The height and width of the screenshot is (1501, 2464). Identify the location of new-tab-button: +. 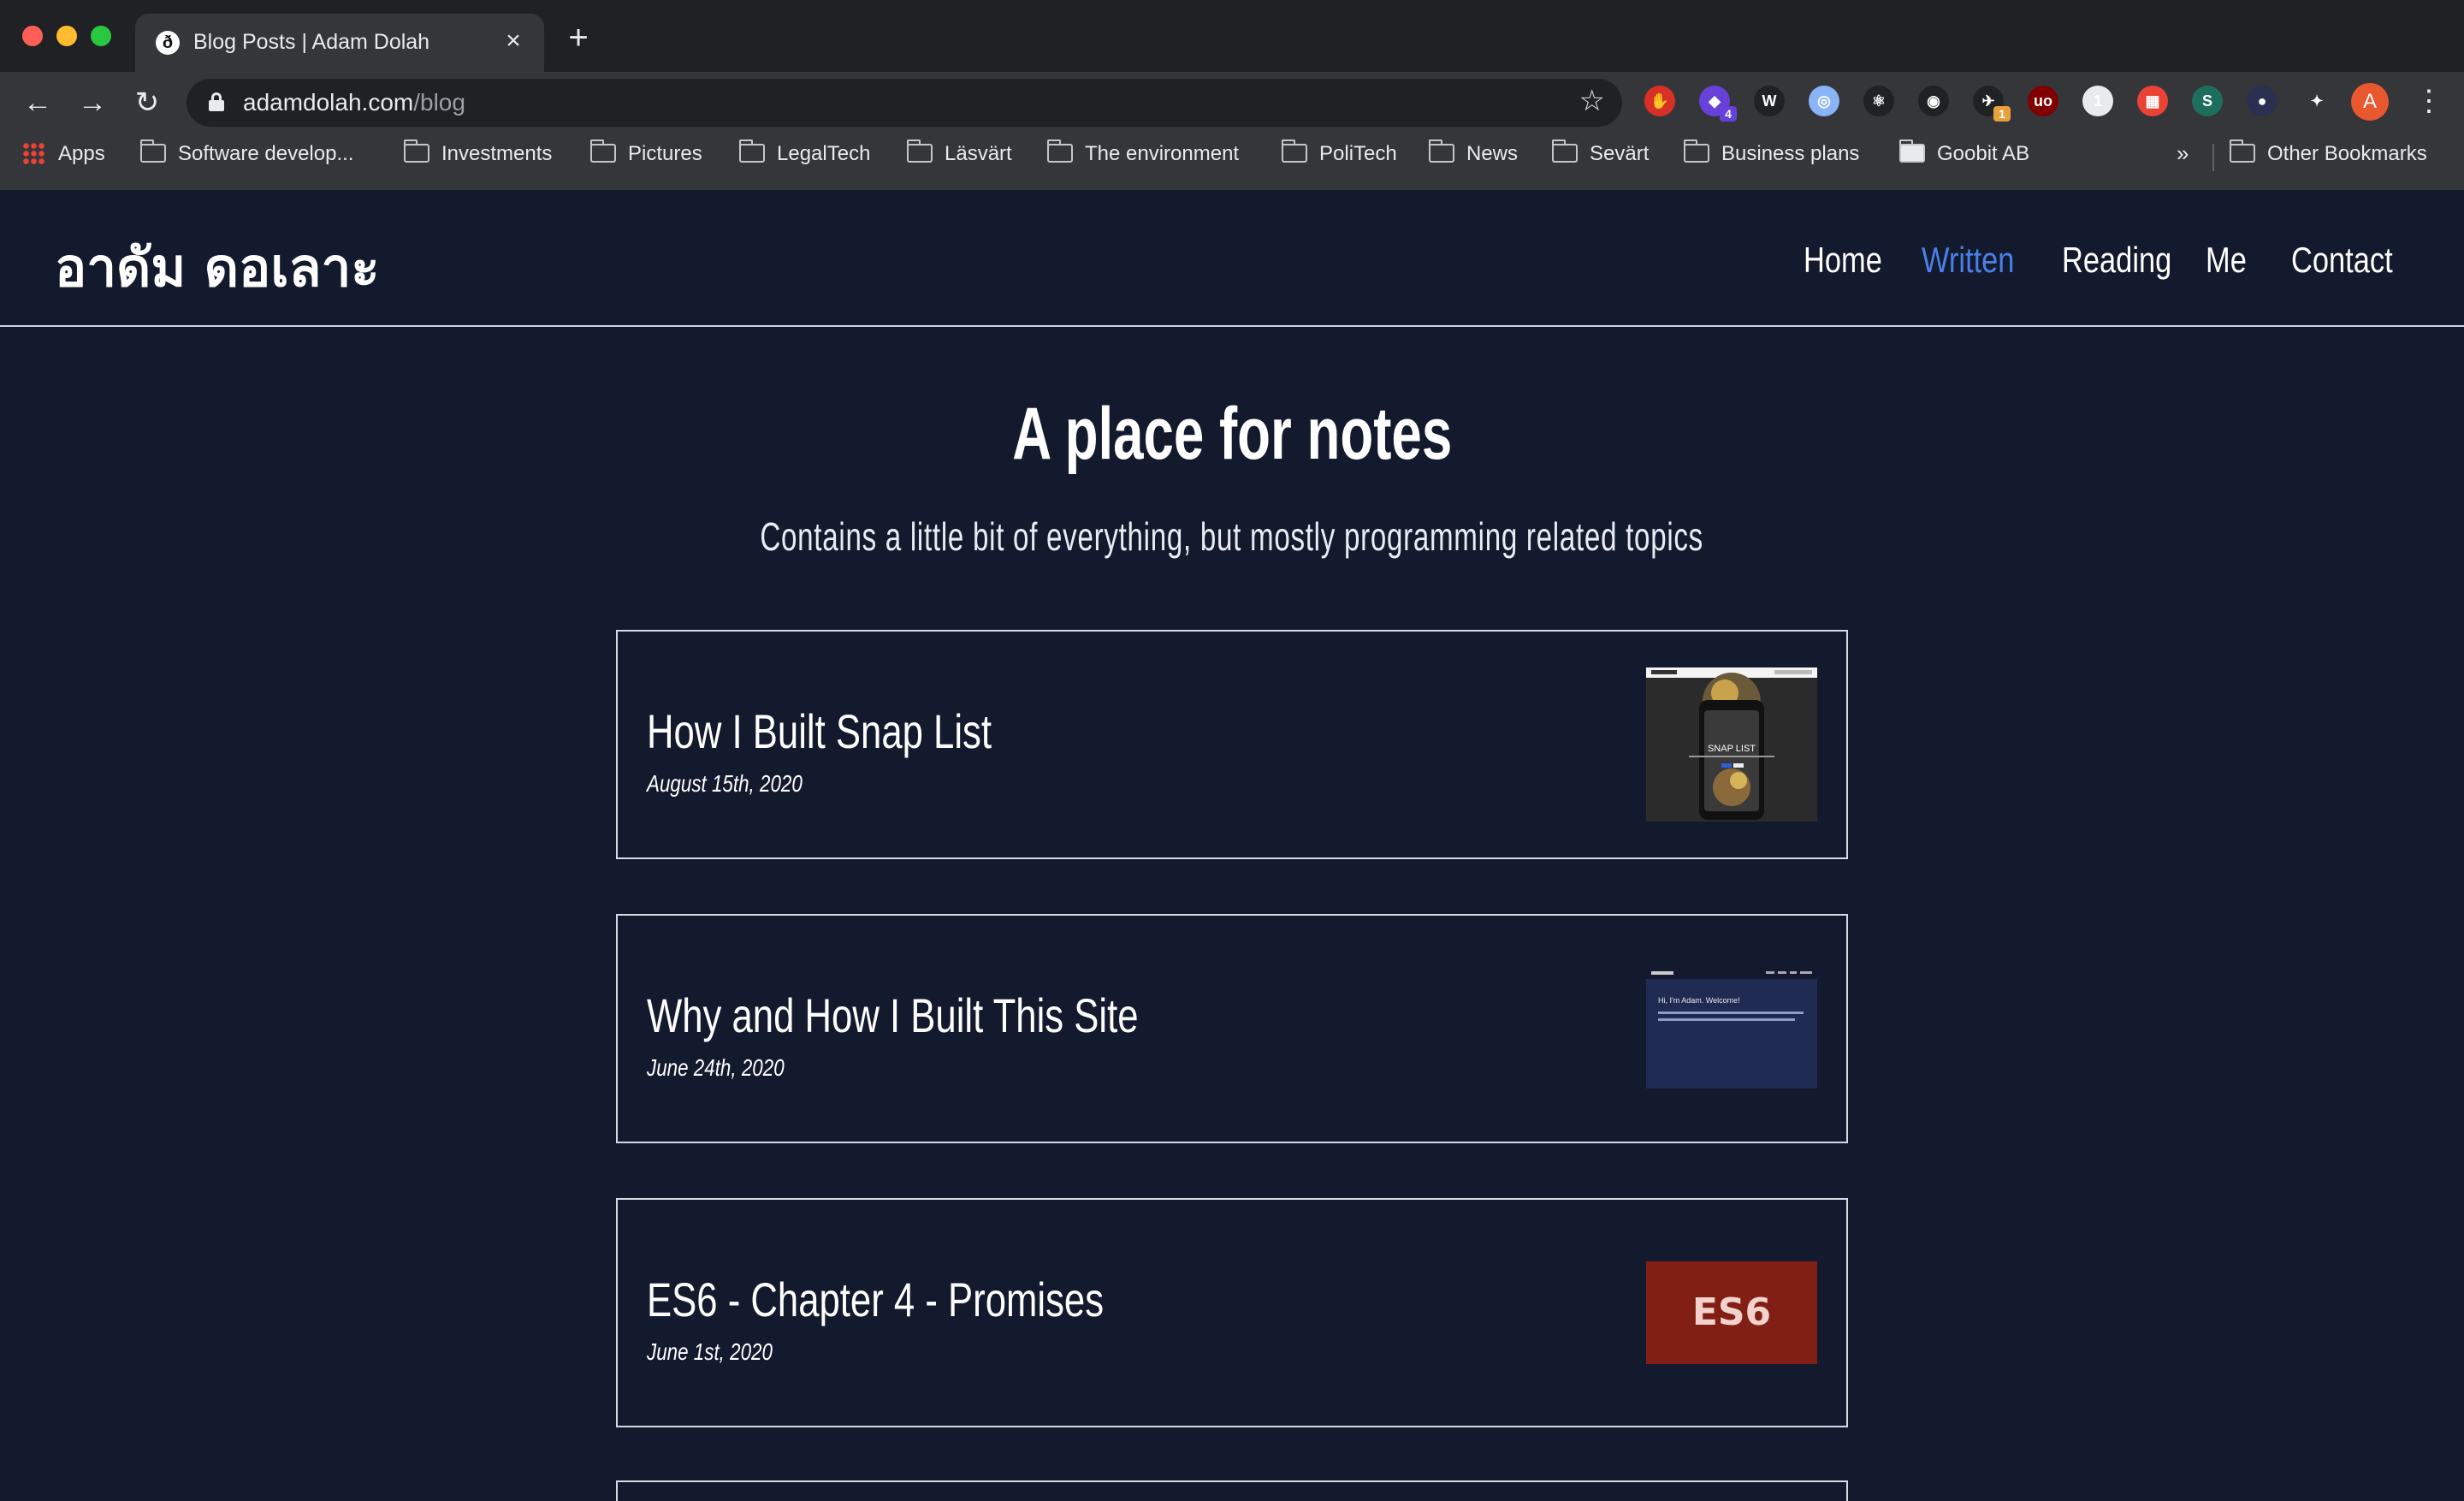
(578, 39).